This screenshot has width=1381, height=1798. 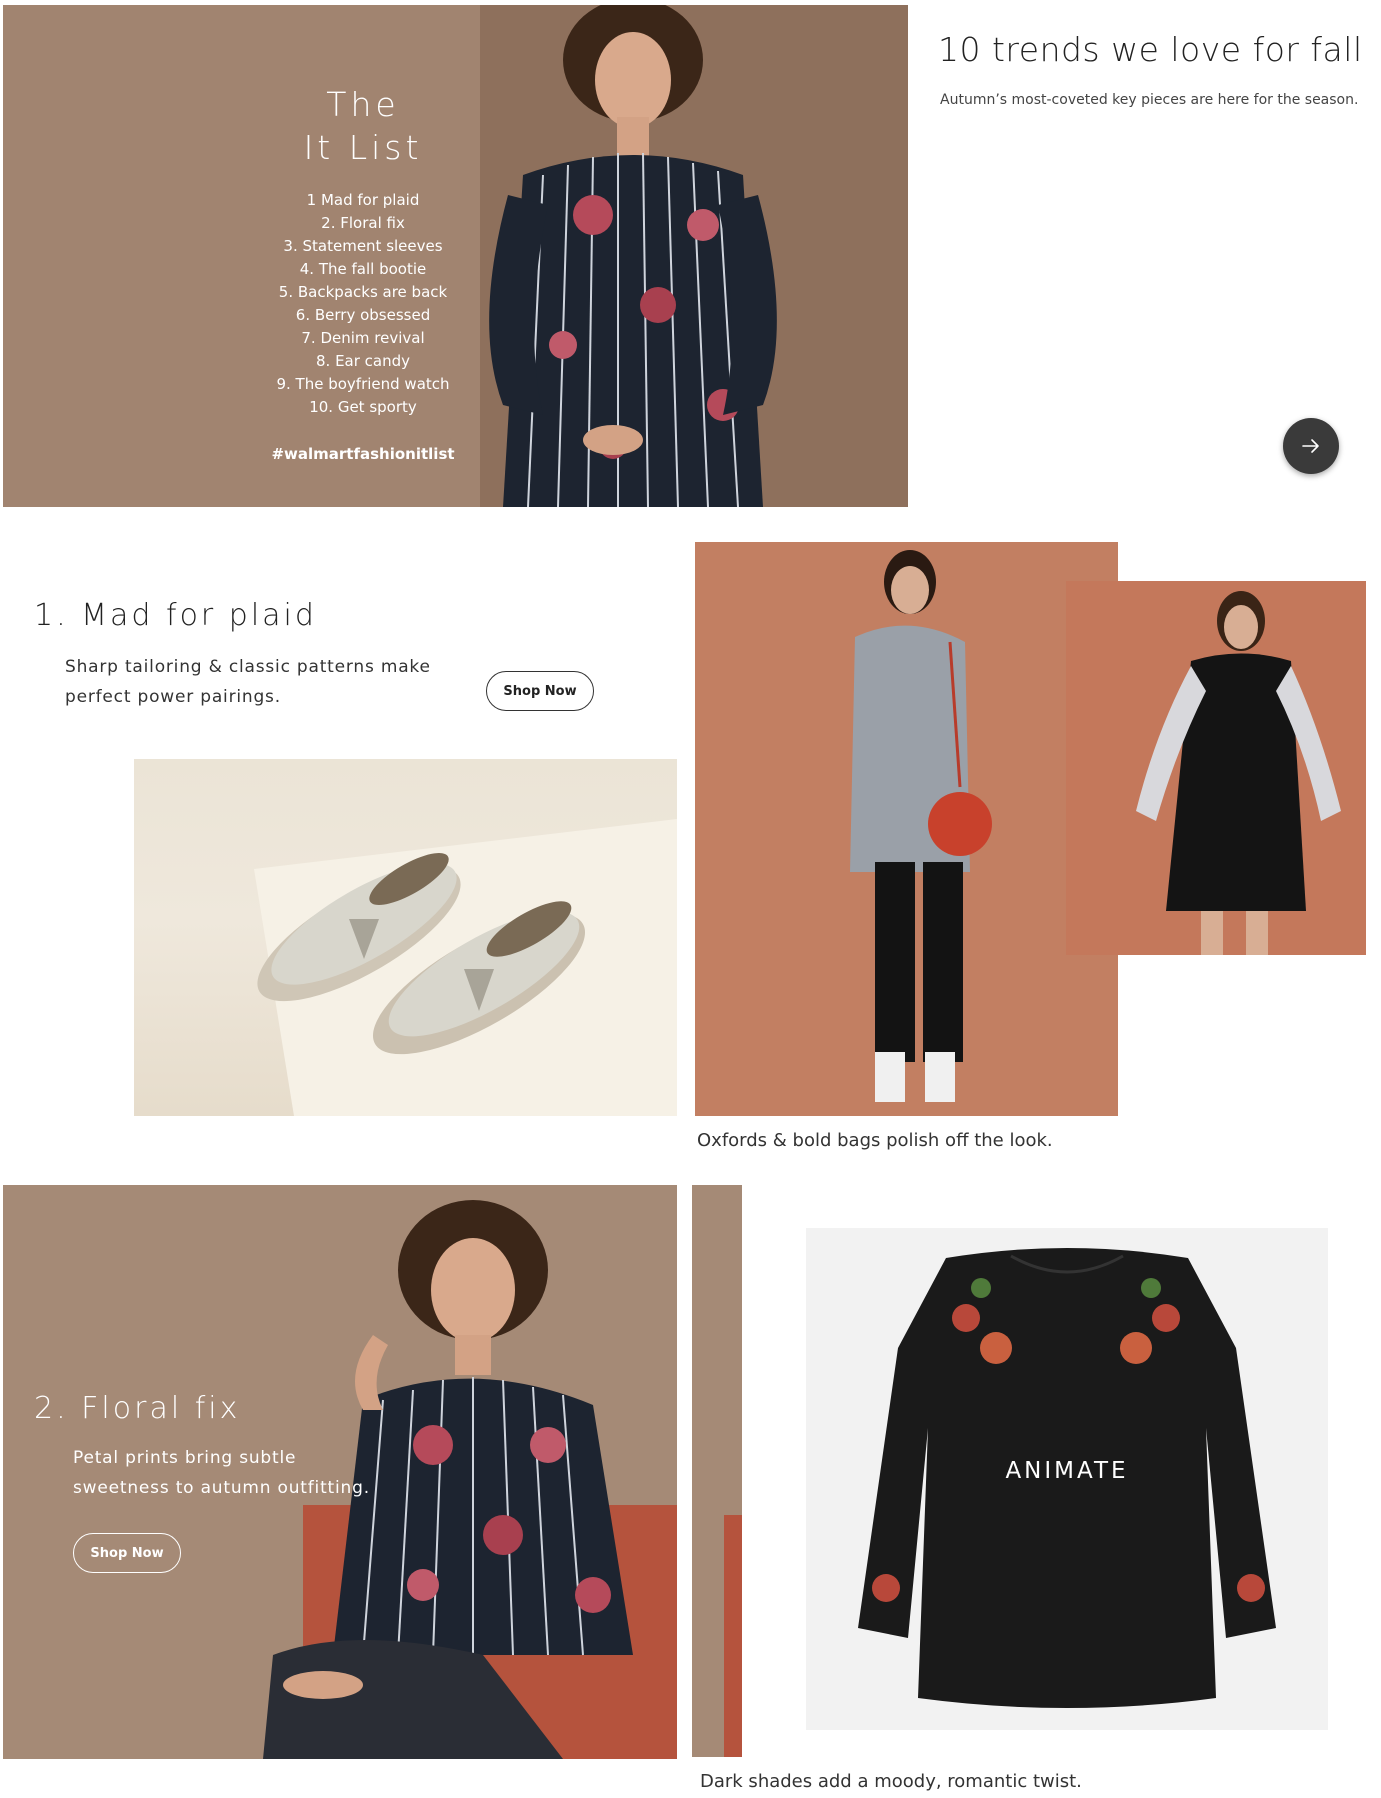 What do you see at coordinates (363, 269) in the screenshot?
I see `trend-list-item: 4. The fall bootie` at bounding box center [363, 269].